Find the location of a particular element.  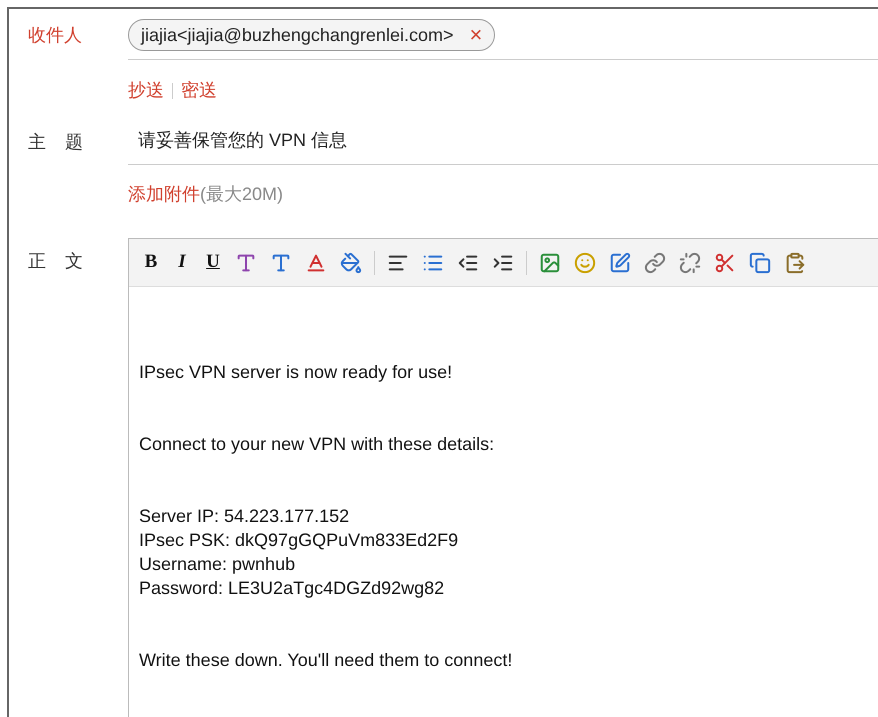

body-text: Server IP: 54.223.177.152 is located at coordinates (244, 516).